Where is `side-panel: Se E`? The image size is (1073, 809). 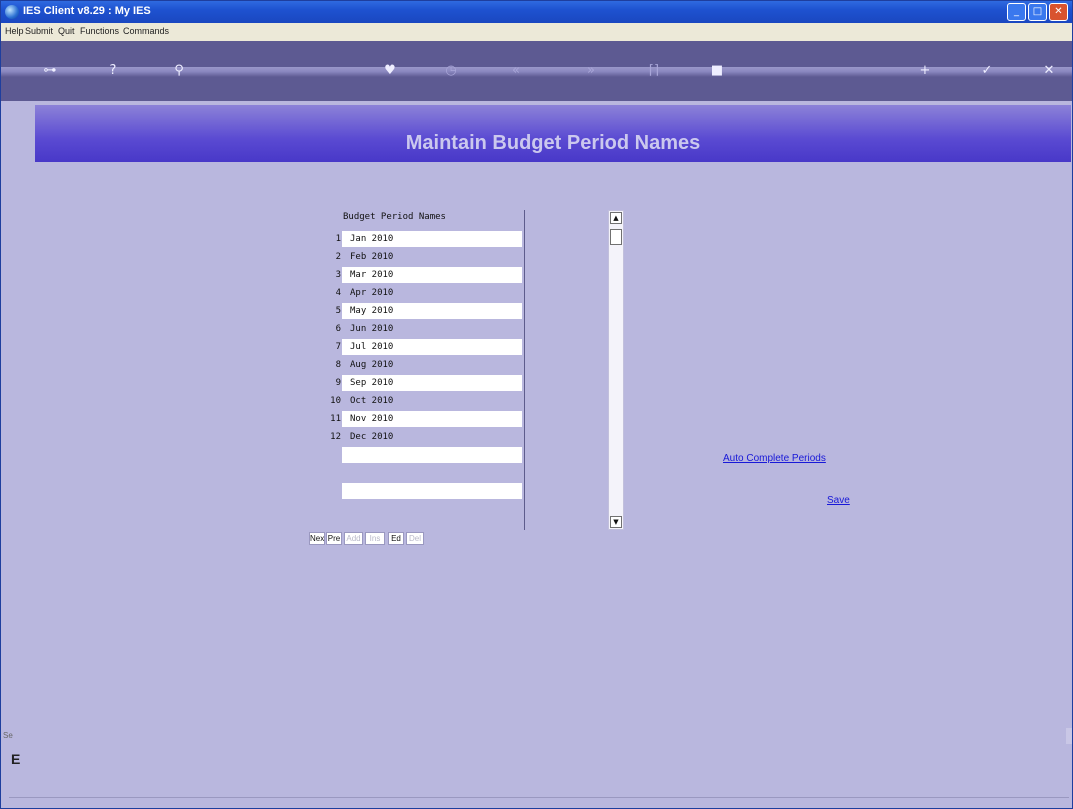
side-panel: Se E is located at coordinates (14, 764).